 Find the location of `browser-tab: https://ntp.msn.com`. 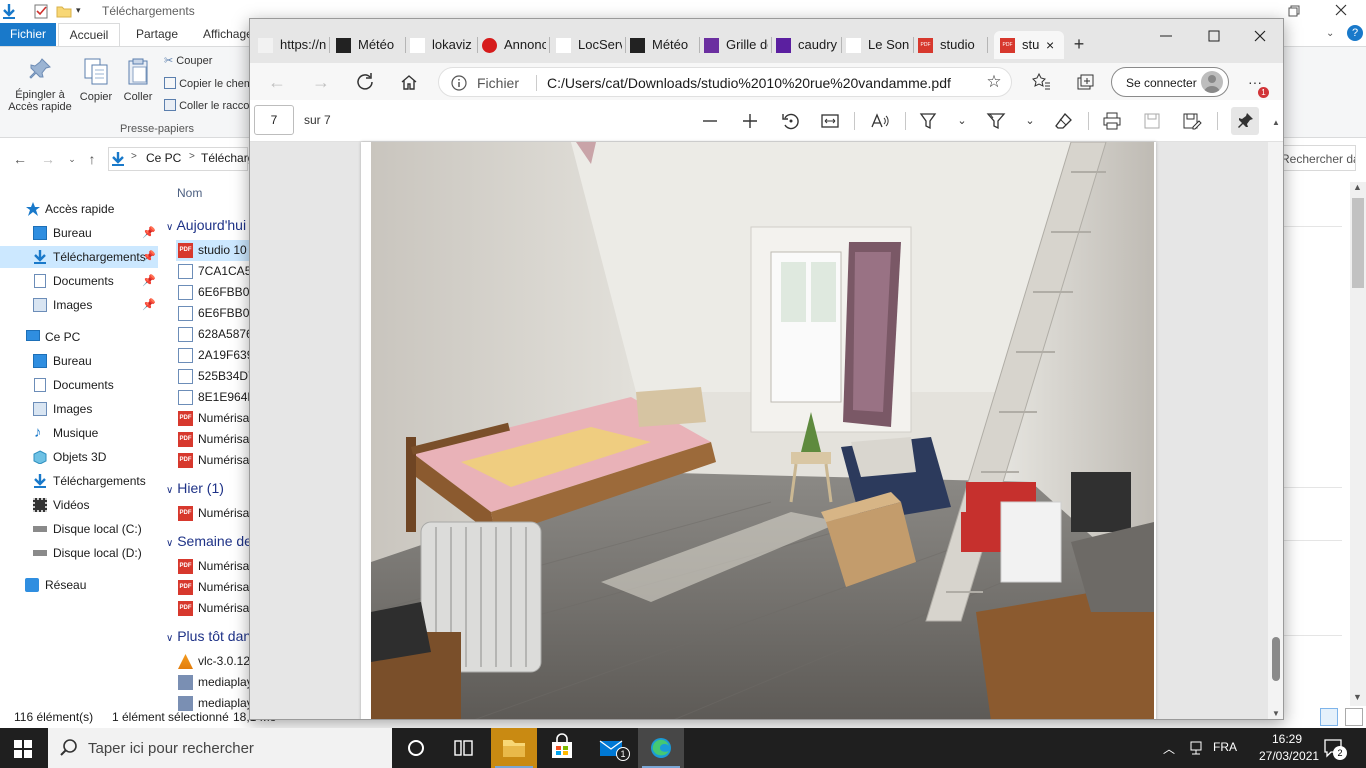

browser-tab: https://ntp.msn.com is located at coordinates (292, 45).